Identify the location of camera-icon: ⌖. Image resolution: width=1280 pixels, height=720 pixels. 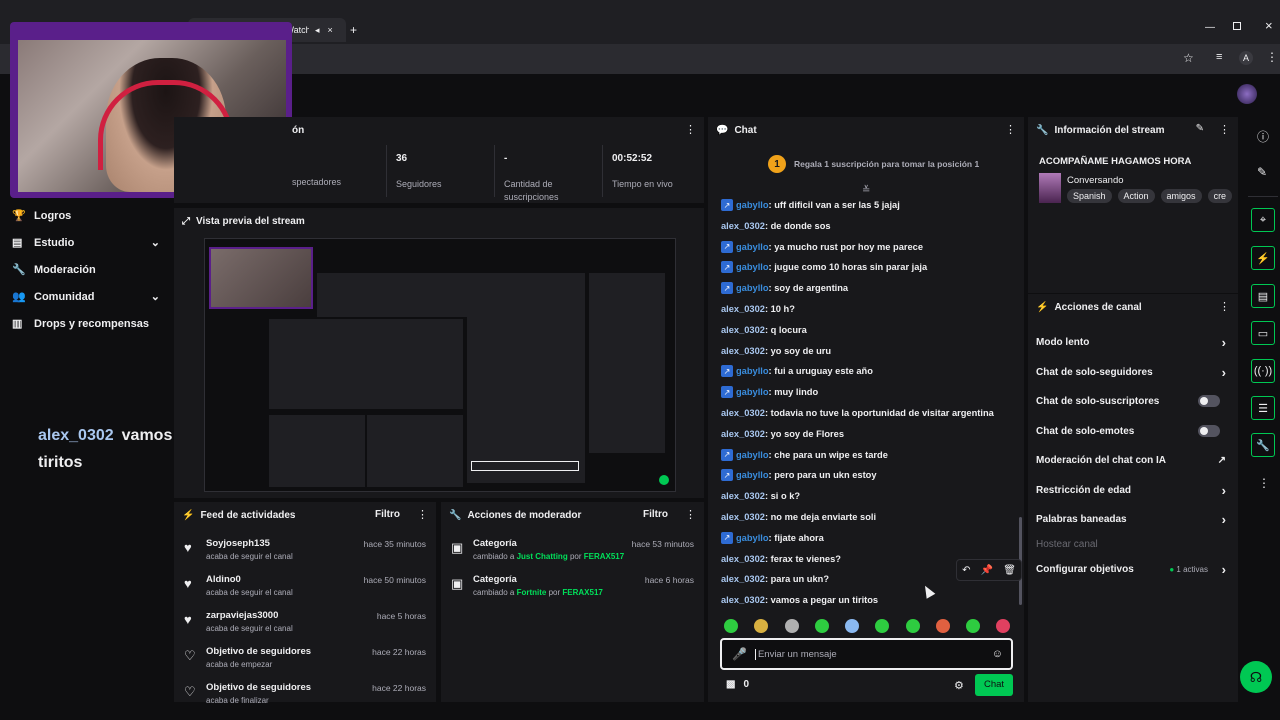
(1263, 220).